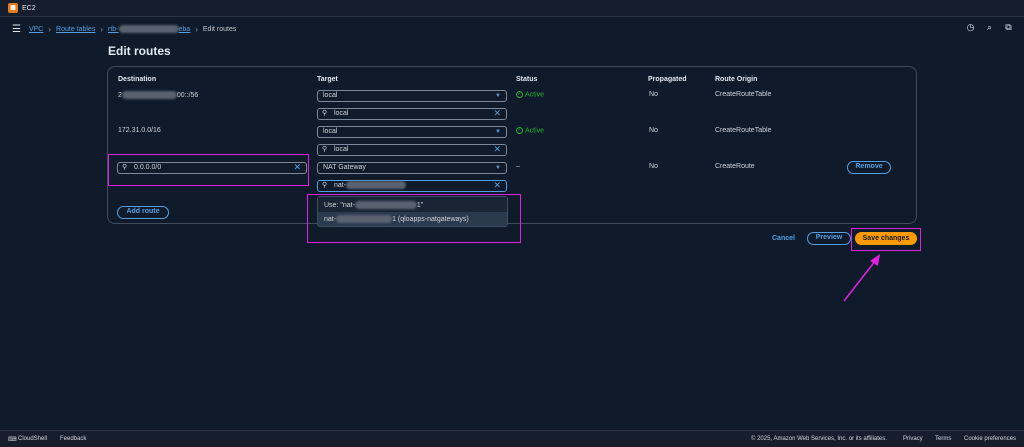 This screenshot has width=1024, height=447. What do you see at coordinates (653, 94) in the screenshot?
I see `route-1-propagated: No` at bounding box center [653, 94].